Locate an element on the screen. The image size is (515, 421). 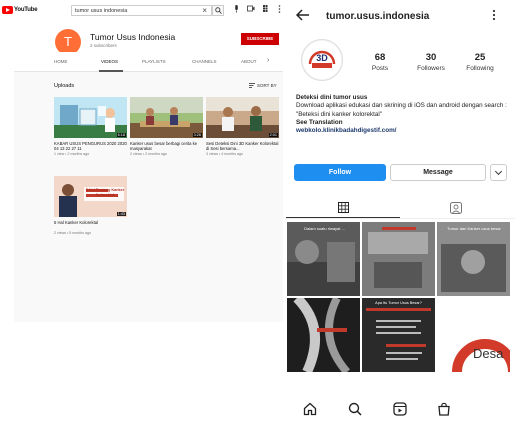
channel-name: Tumor Usus Indonesia is located at coordinates (133, 37).